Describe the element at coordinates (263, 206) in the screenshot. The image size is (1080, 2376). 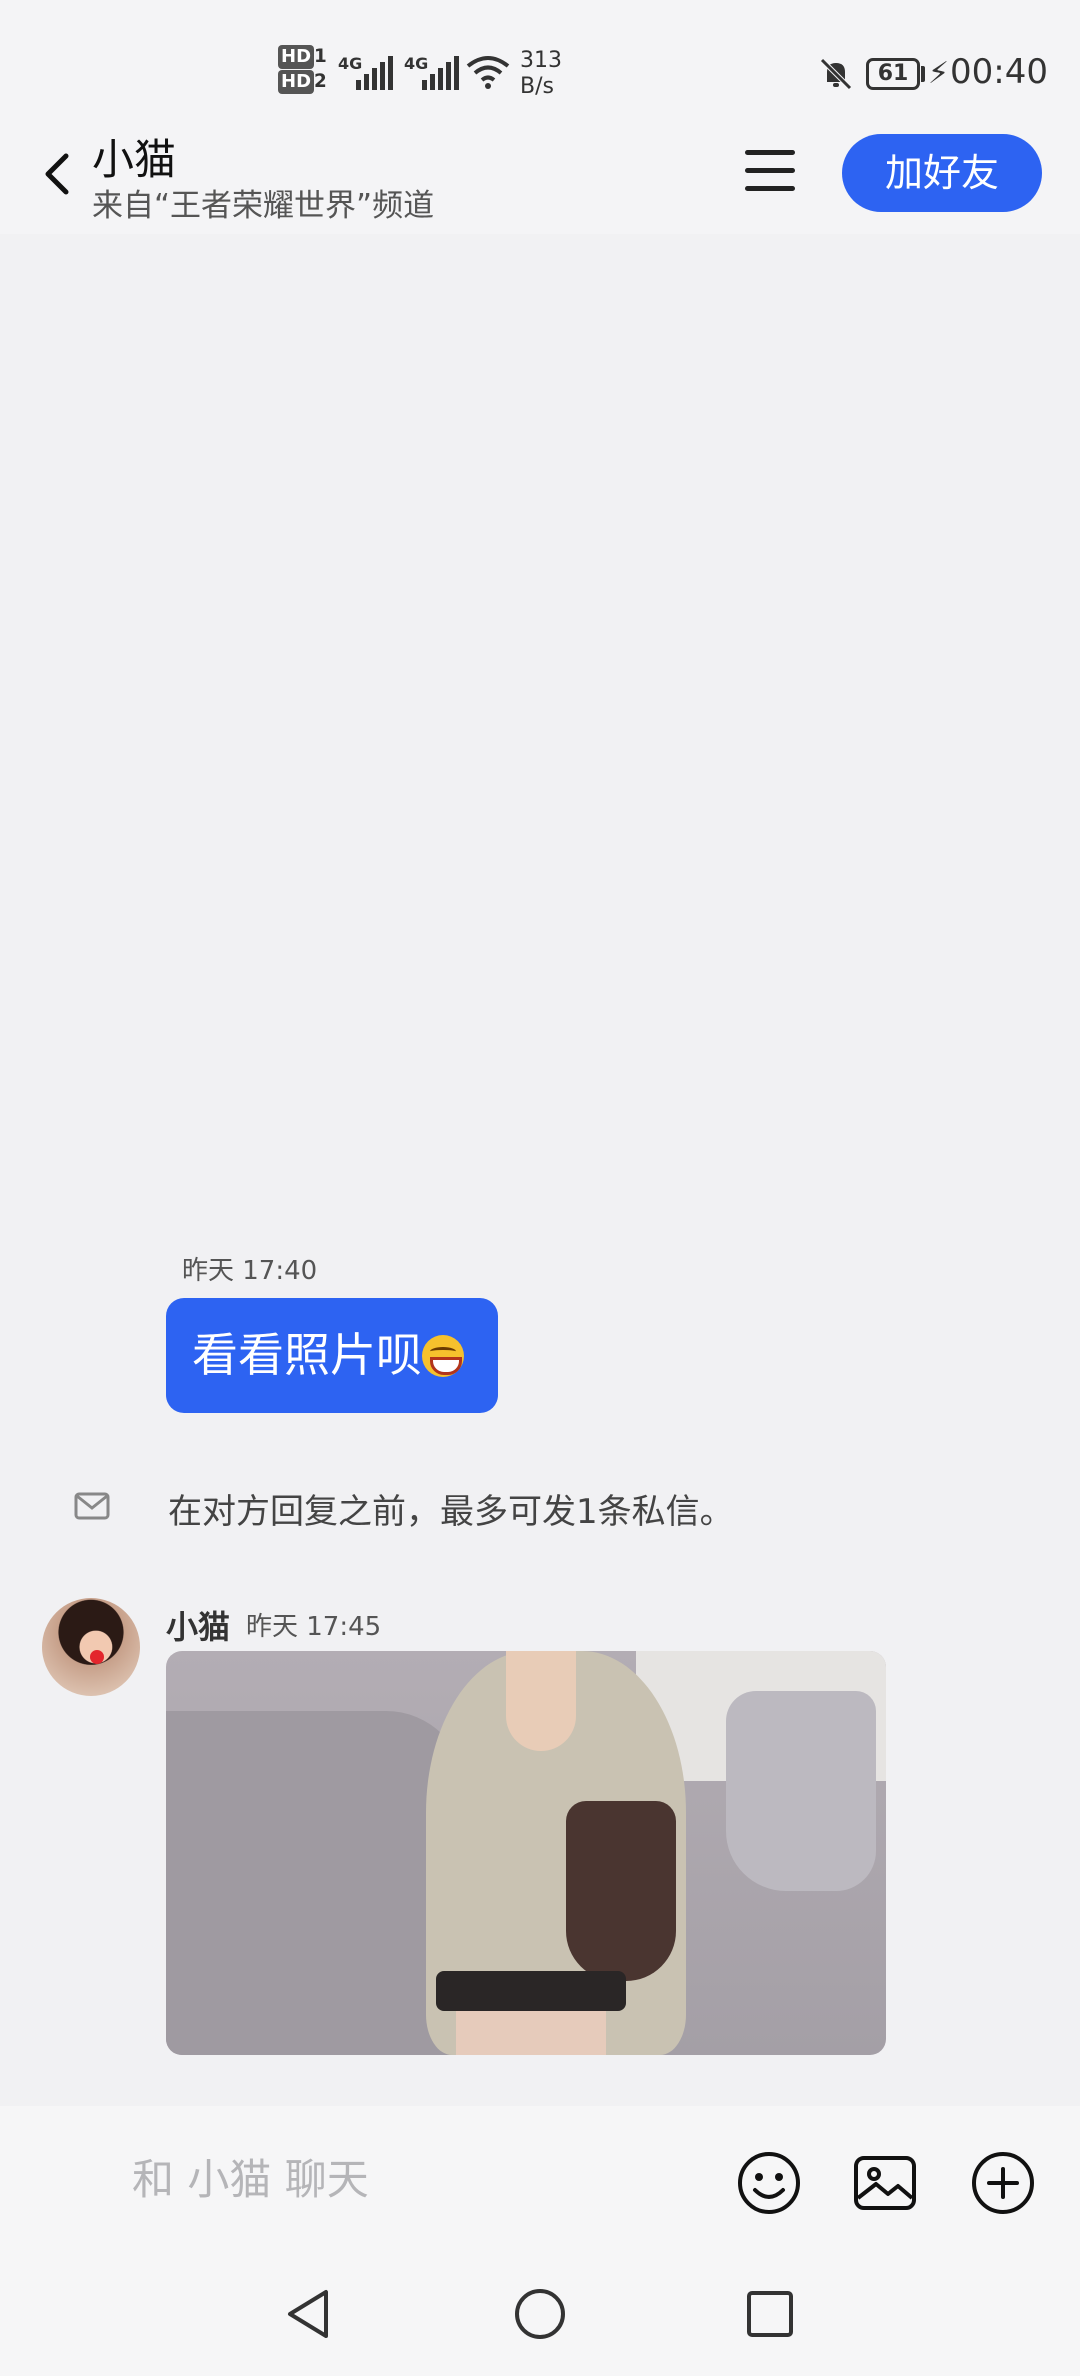
I see `contact-source: 来自“王者荣耀世界”频道` at that location.